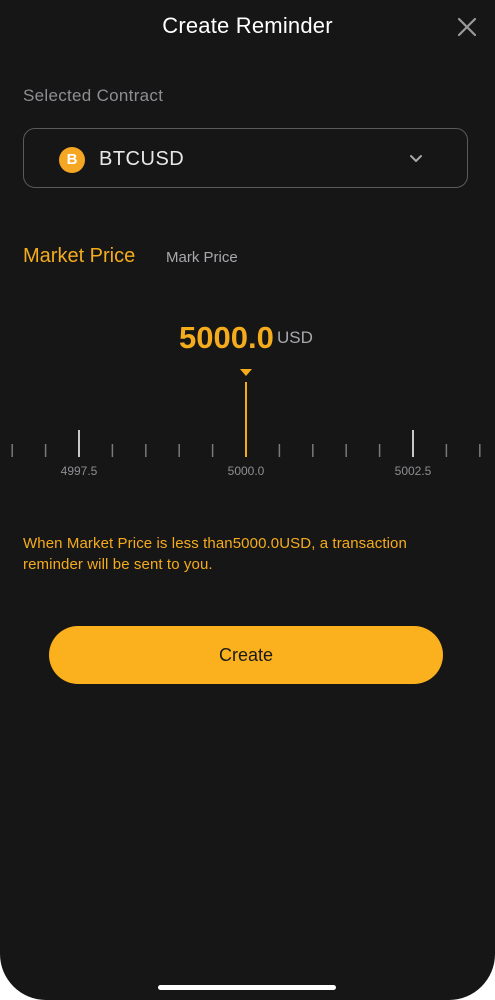 The height and width of the screenshot is (1000, 495). Describe the element at coordinates (246, 372) in the screenshot. I see `pointer-triangle-icon` at that location.